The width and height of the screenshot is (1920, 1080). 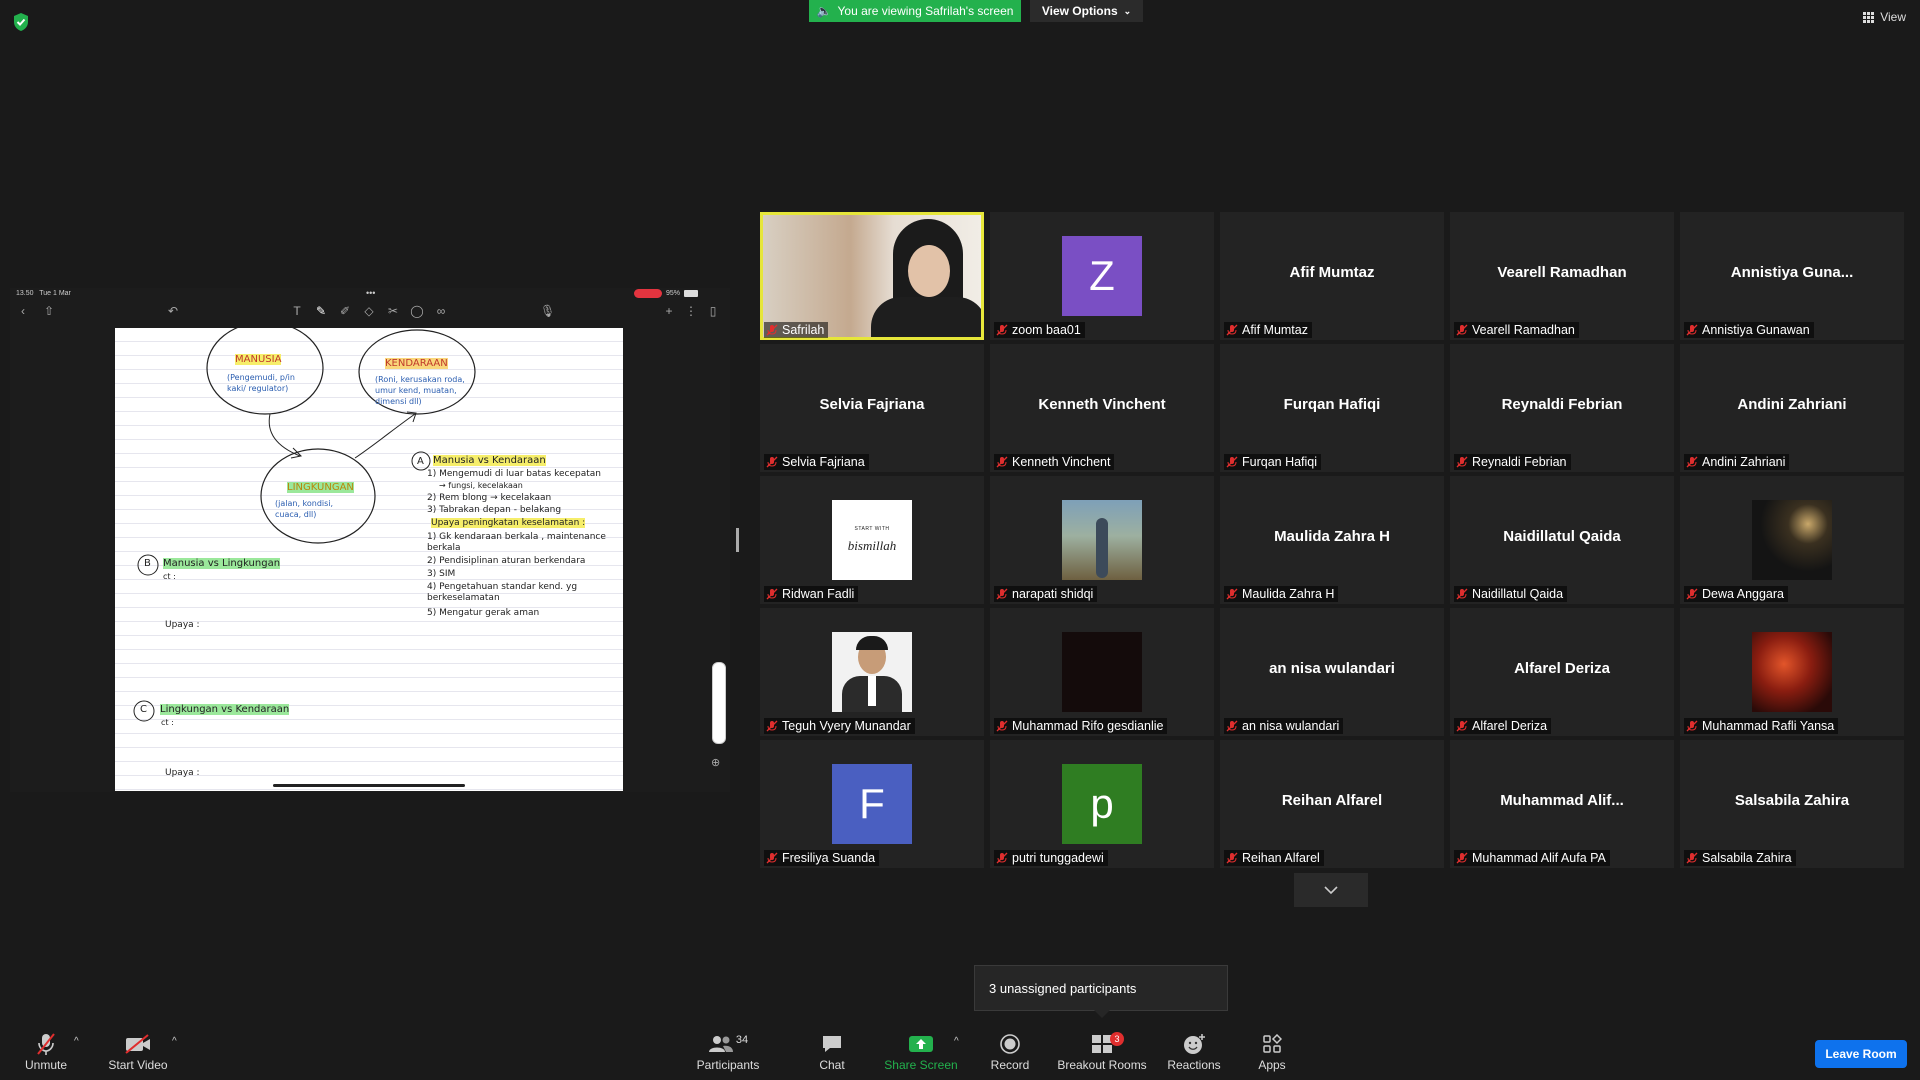 I want to click on participant-tile: Annistiya Guna... Annistiya Gunawan, so click(x=1792, y=276).